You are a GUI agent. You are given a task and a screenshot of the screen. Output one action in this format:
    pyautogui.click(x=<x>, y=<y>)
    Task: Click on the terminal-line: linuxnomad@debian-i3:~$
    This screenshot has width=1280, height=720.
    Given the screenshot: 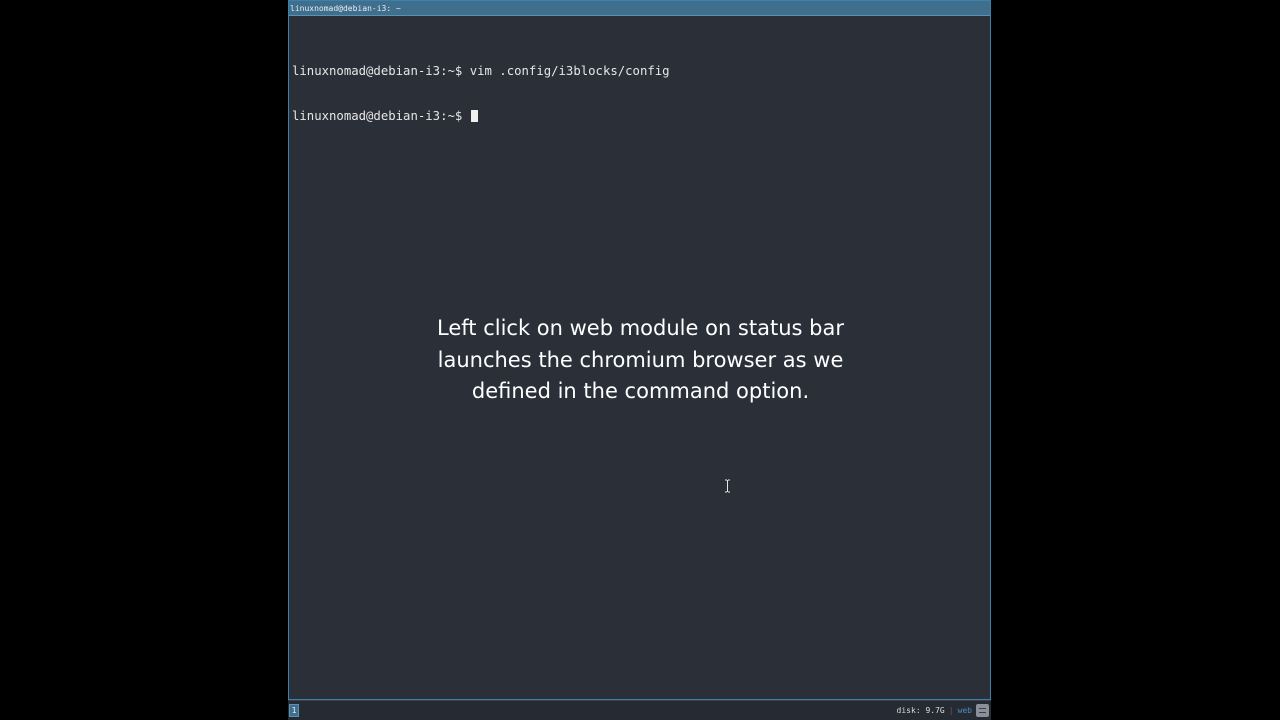 What is the action you would take?
    pyautogui.click(x=637, y=116)
    